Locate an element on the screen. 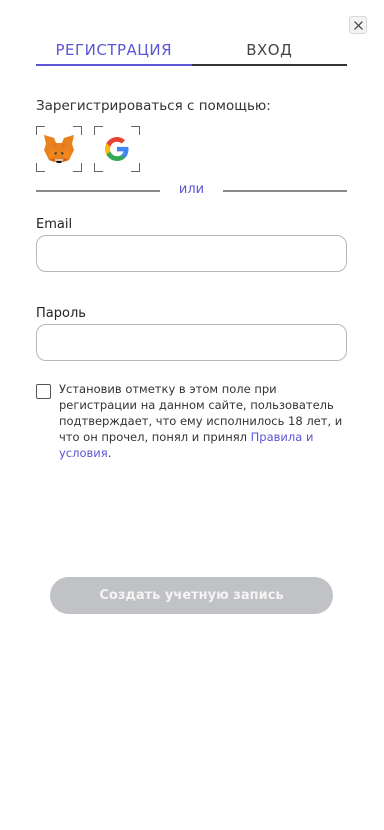 This screenshot has width=384, height=830. close-button is located at coordinates (358, 25).